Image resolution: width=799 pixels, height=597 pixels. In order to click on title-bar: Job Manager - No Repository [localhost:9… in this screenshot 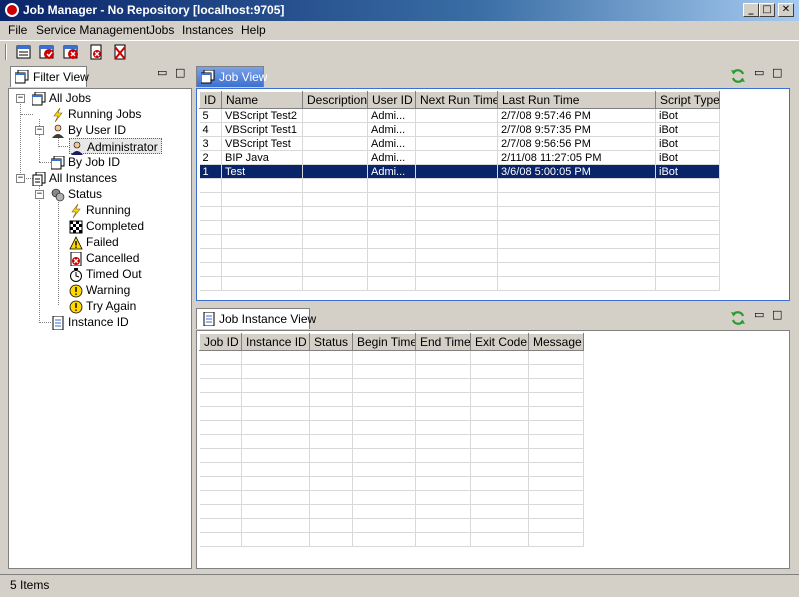, I will do `click(399, 10)`.